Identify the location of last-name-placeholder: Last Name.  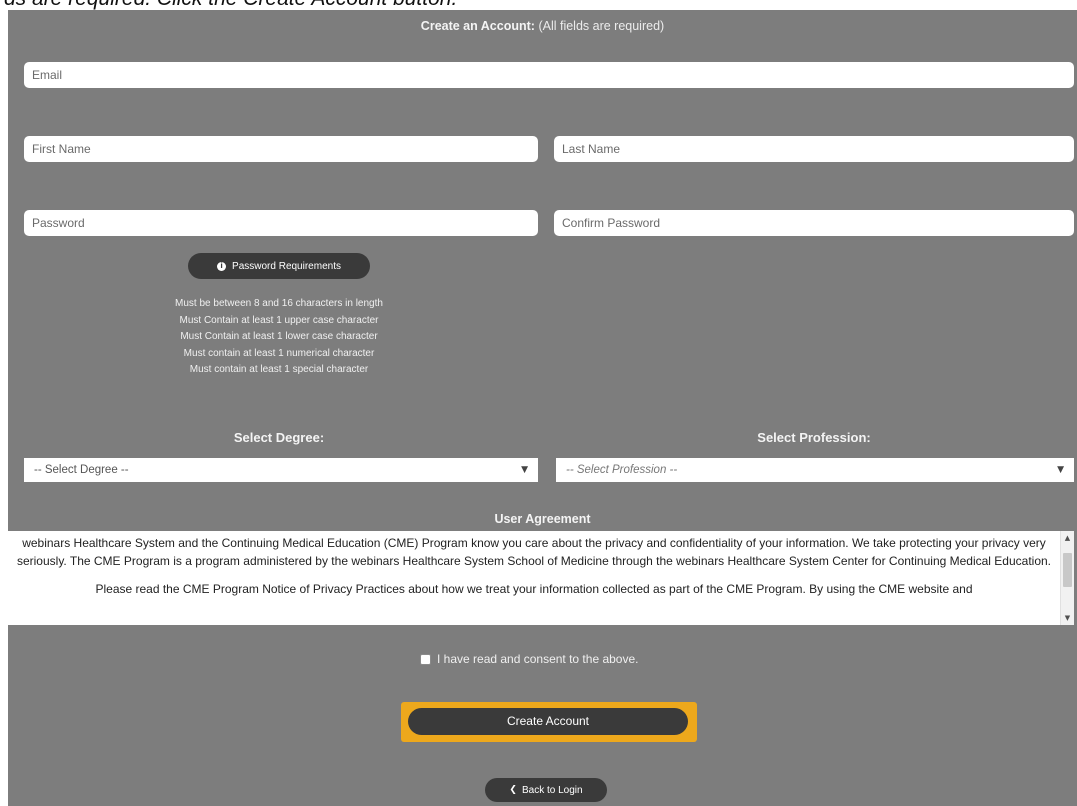
(591, 149).